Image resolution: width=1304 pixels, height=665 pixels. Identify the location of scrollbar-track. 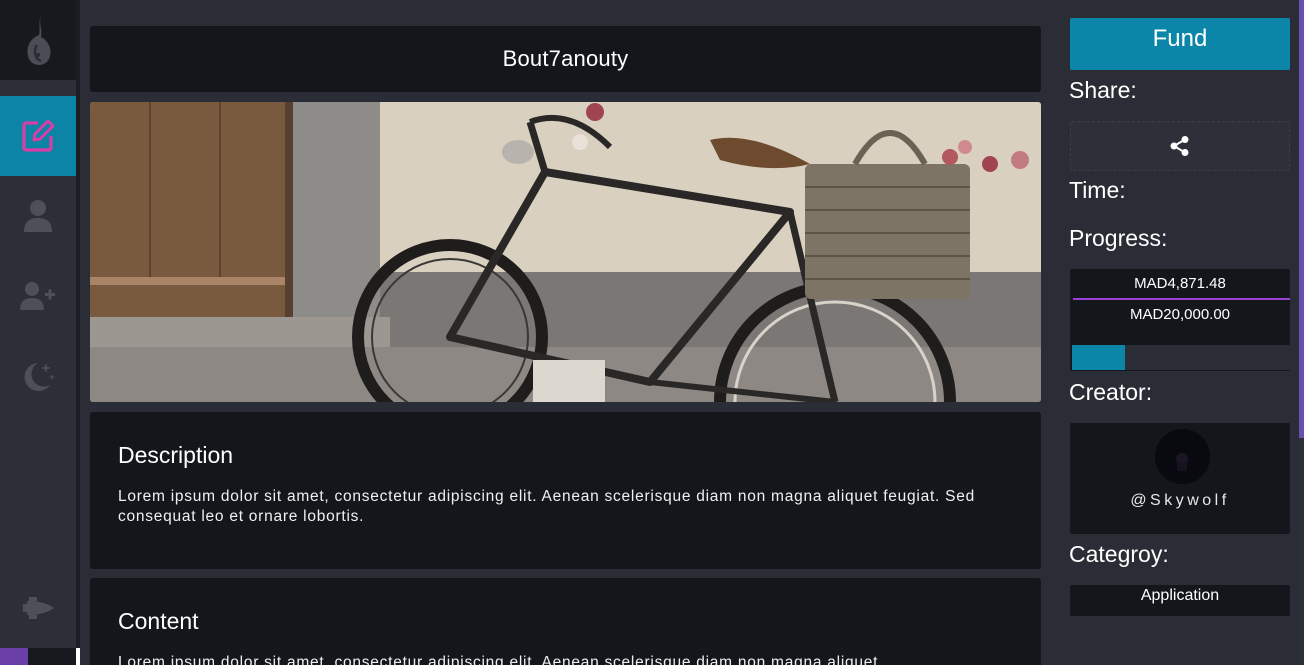
(1301, 551).